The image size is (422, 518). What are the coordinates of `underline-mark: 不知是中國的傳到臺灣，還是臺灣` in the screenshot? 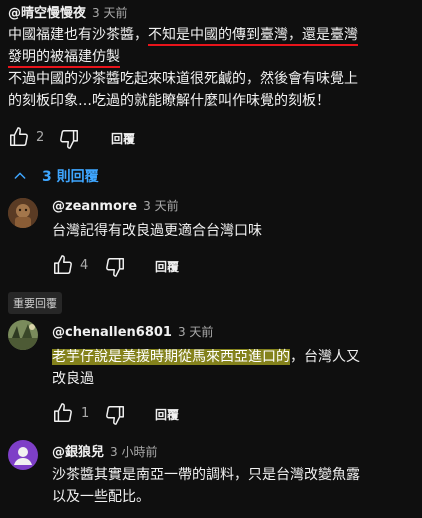 It's located at (253, 36).